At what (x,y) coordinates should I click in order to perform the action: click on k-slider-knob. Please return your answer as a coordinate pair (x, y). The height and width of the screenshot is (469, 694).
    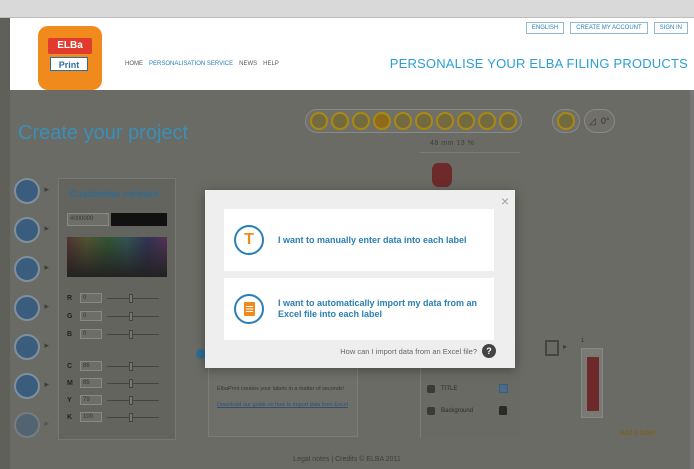
    Looking at the image, I should click on (131, 417).